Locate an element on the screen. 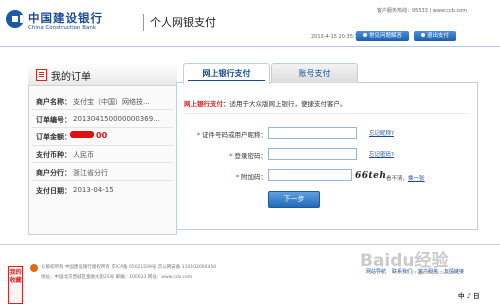 This screenshot has height=307, width=500. order-label-merchant: 商户名称： is located at coordinates (53, 102).